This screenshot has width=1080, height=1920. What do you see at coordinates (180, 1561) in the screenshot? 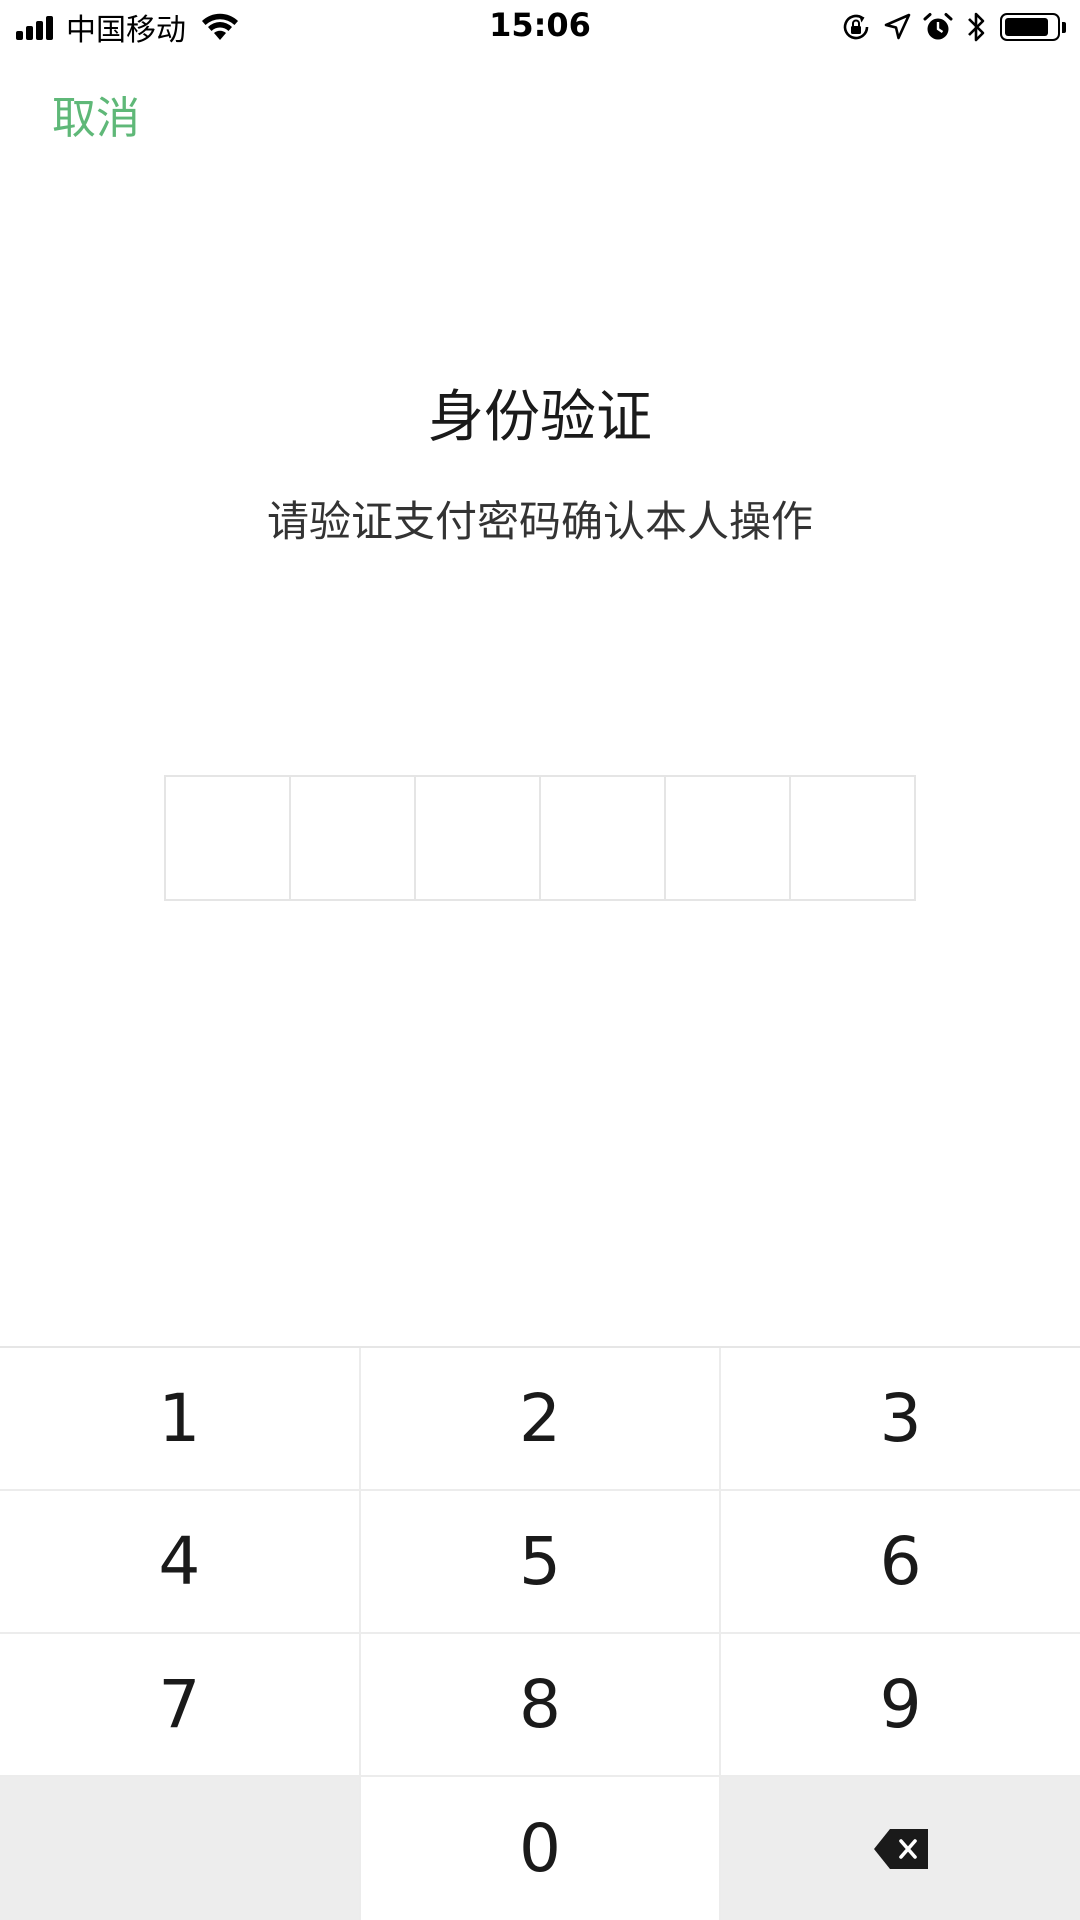
I see `key-4: 4` at bounding box center [180, 1561].